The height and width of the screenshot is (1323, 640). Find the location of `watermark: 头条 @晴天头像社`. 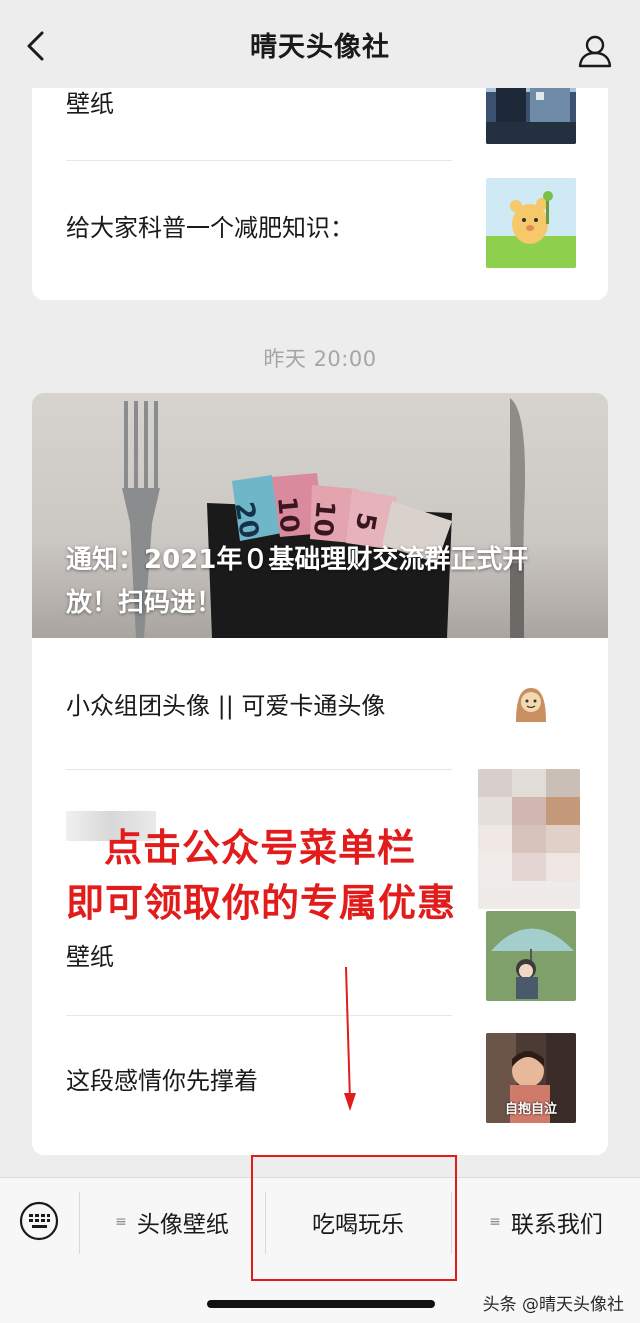

watermark: 头条 @晴天头像社 is located at coordinates (553, 1305).